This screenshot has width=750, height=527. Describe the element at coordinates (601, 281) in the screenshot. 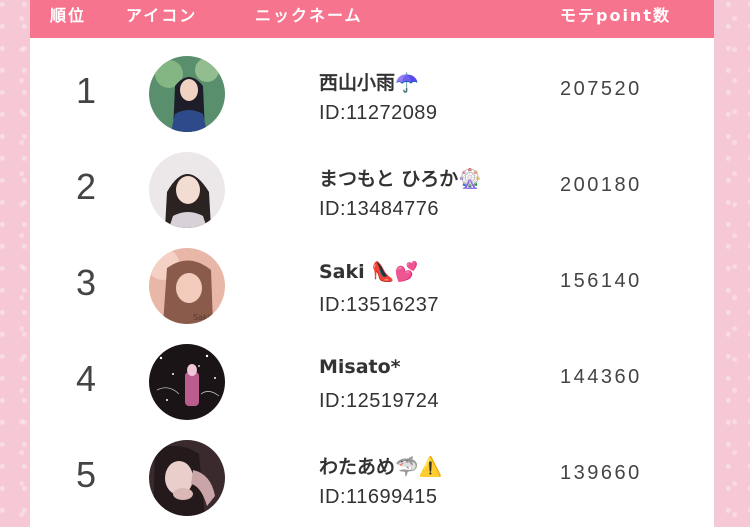

I see `points-value: 156140` at that location.